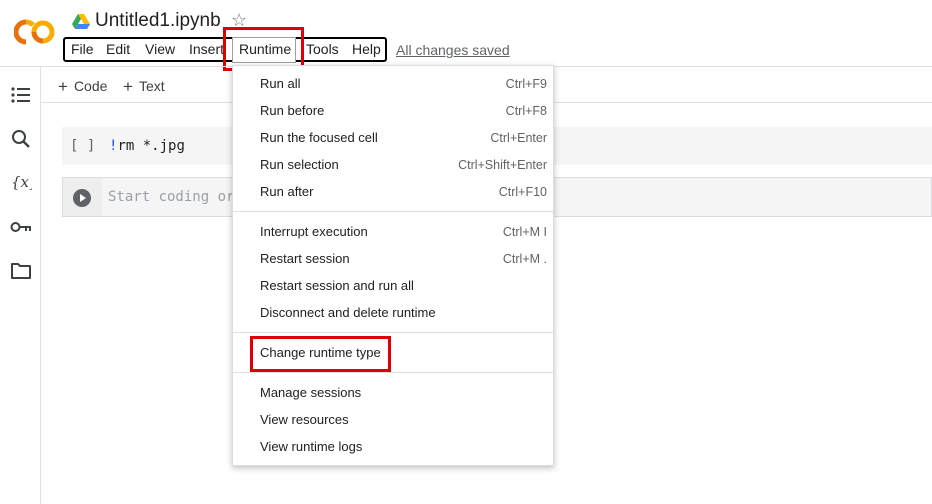 This screenshot has width=932, height=504. Describe the element at coordinates (280, 83) in the screenshot. I see `menu-item-run-all: Run all` at that location.